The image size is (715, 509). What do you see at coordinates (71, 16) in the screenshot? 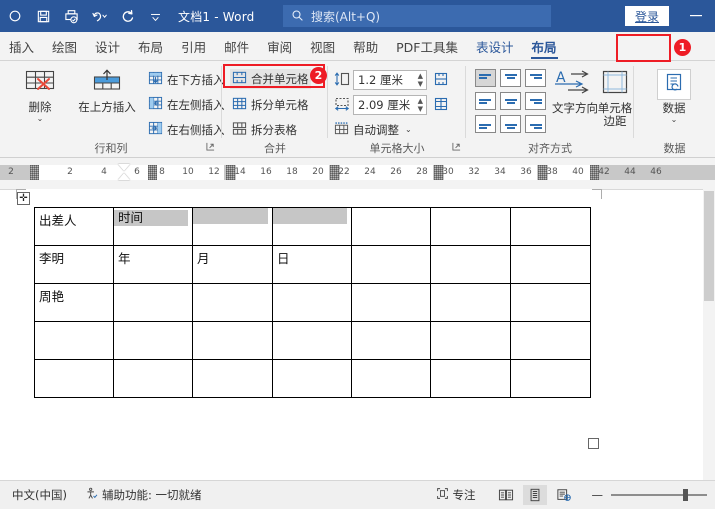
I see `print-preview-icon` at bounding box center [71, 16].